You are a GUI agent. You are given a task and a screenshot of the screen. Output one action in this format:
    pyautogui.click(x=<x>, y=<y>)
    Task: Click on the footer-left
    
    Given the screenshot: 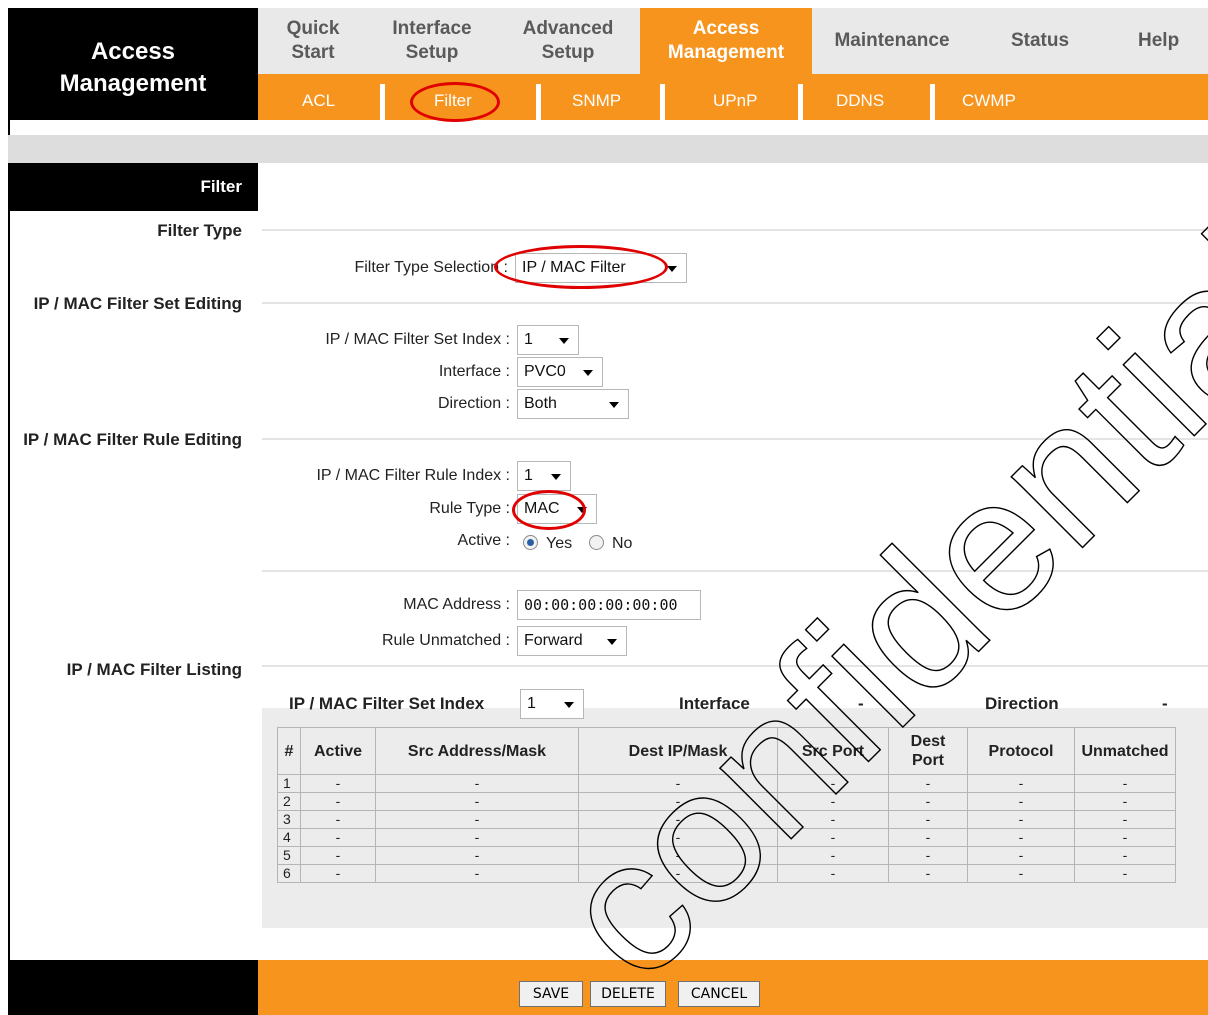 What is the action you would take?
    pyautogui.click(x=133, y=987)
    